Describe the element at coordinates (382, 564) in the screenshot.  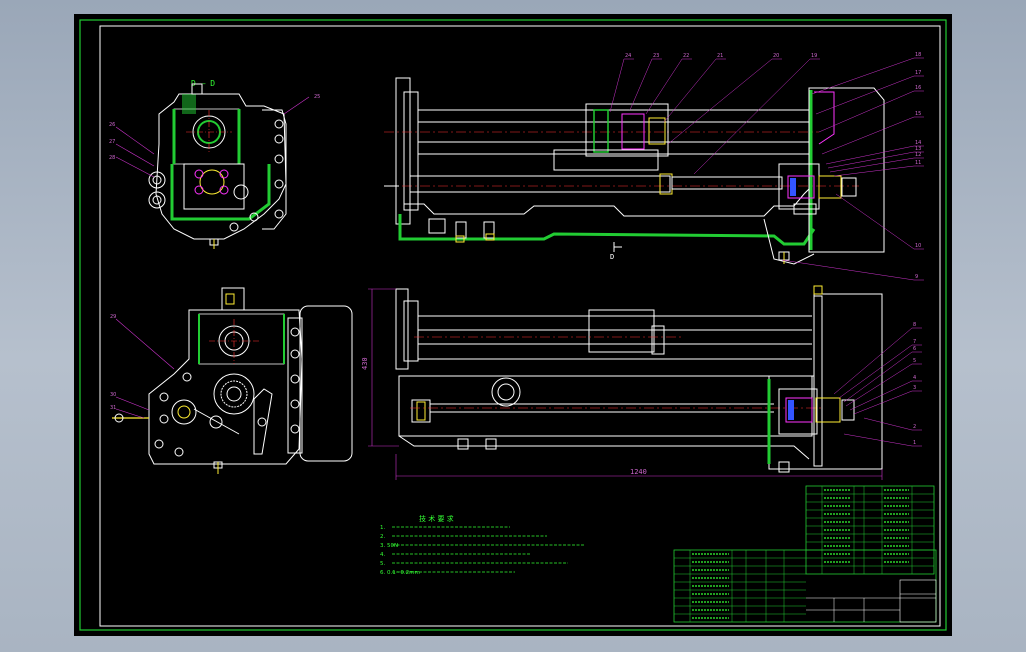
I see `tech-line: 5.` at that location.